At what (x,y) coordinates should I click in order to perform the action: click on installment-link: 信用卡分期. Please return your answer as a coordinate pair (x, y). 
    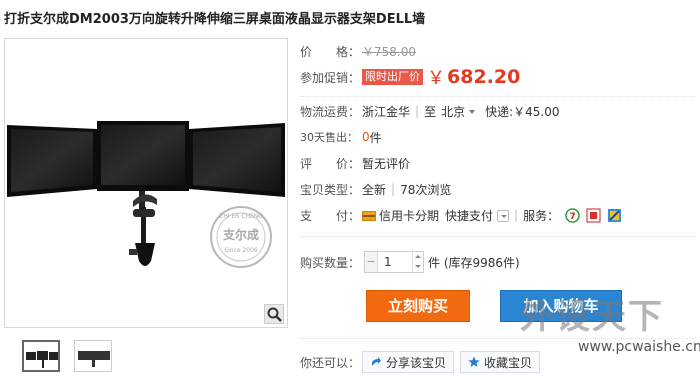
    Looking at the image, I should click on (400, 215).